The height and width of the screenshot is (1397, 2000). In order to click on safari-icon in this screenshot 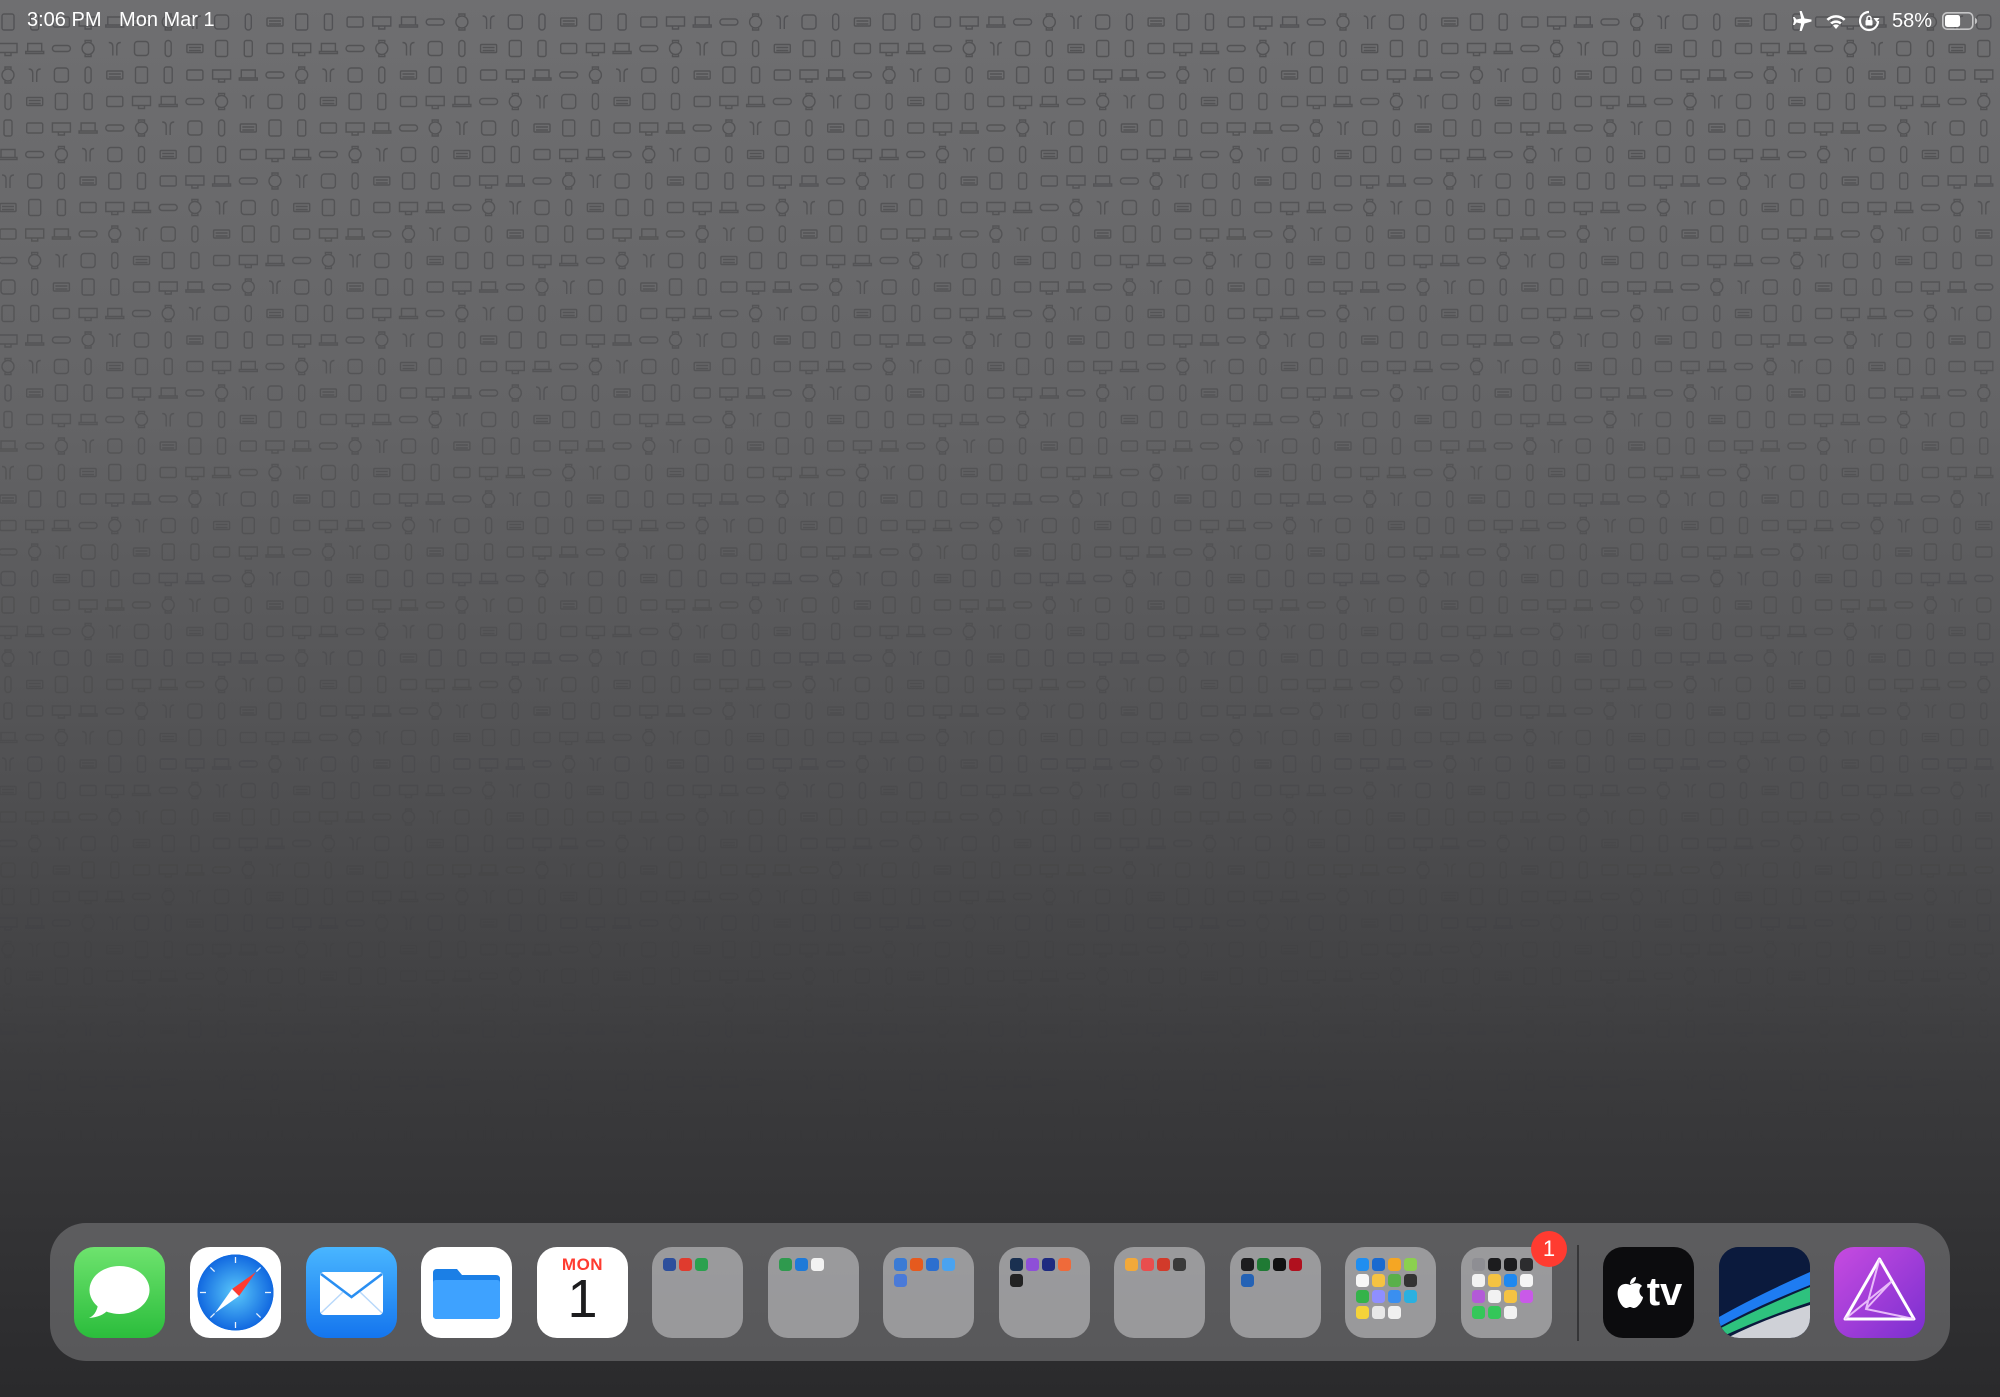, I will do `click(235, 1292)`.